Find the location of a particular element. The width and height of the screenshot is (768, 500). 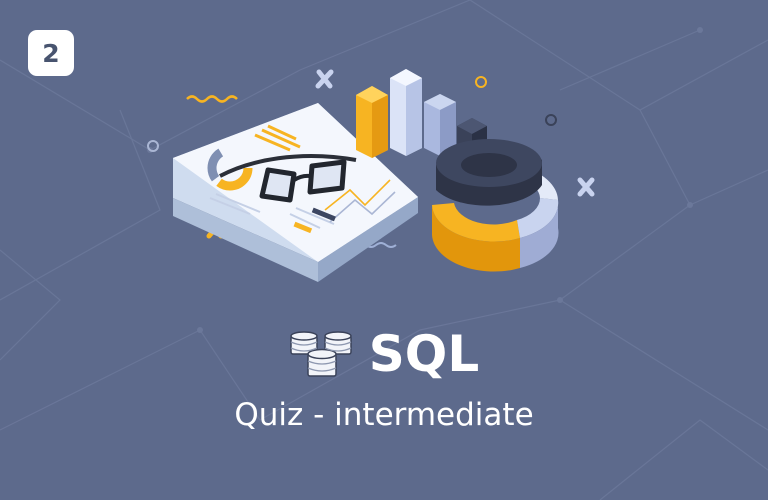

title-row: SQL is located at coordinates (384, 354).